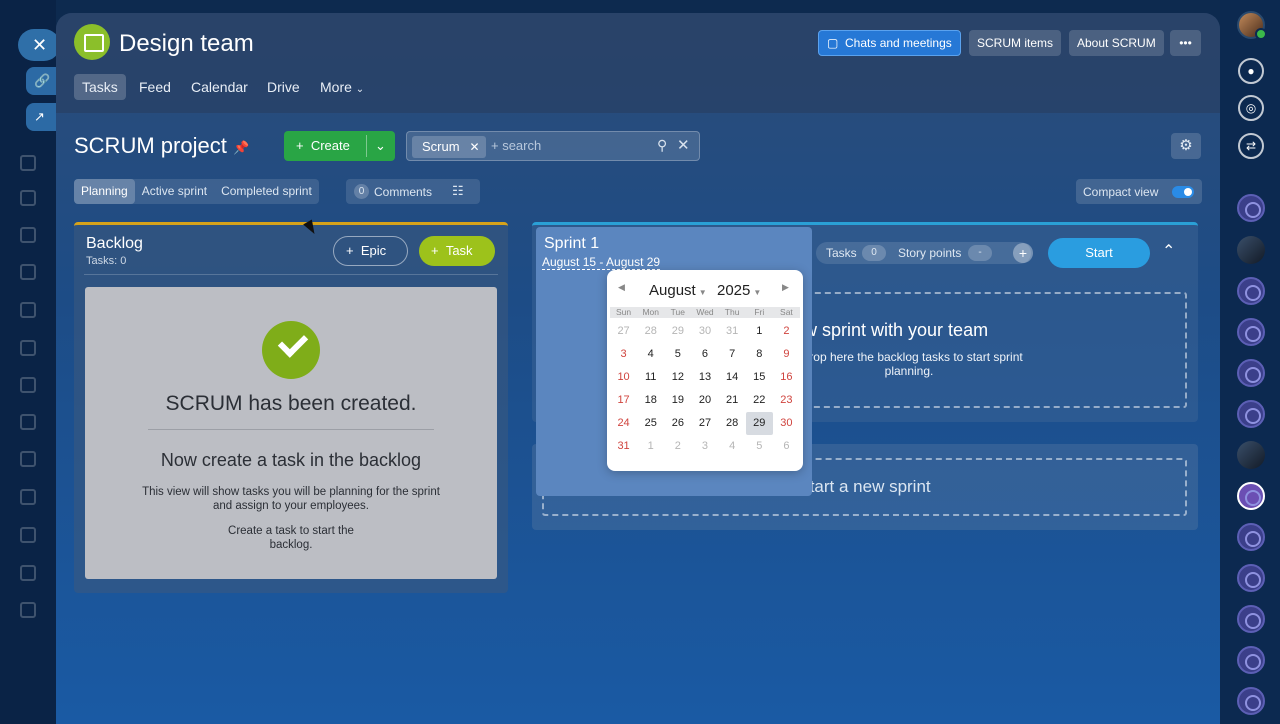 The image size is (1280, 724). What do you see at coordinates (759, 377) in the screenshot?
I see `calendar-day: 15` at bounding box center [759, 377].